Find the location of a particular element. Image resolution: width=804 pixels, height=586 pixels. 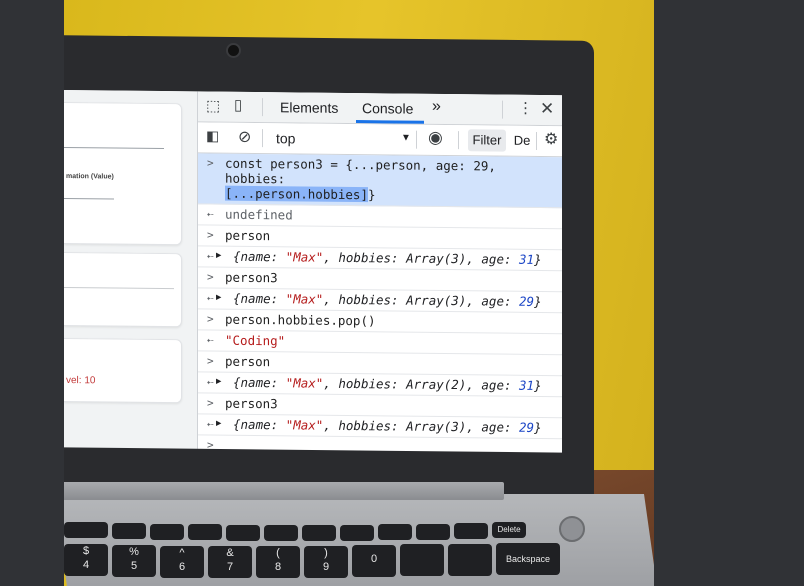

delete-key: Delete is located at coordinates (509, 530).